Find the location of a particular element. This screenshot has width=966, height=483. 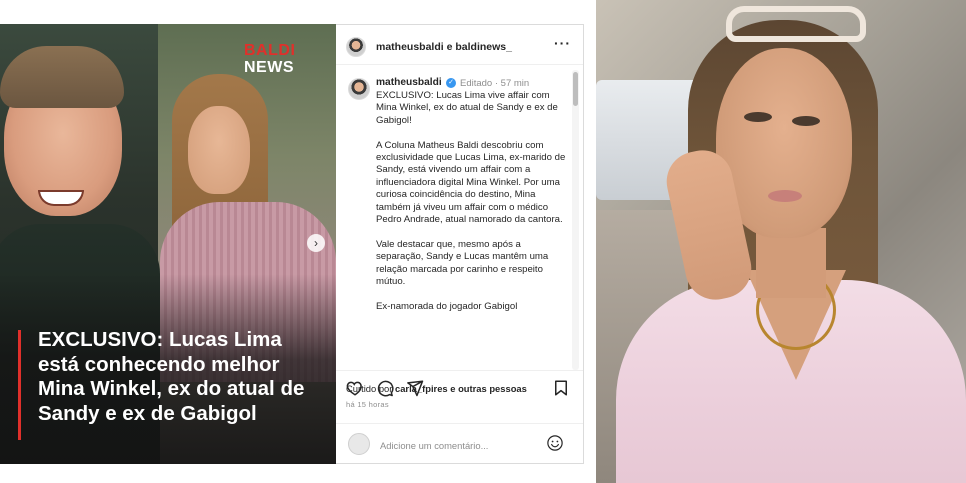

baldi-news-logo: BALDI NEWS is located at coordinates (281, 59).